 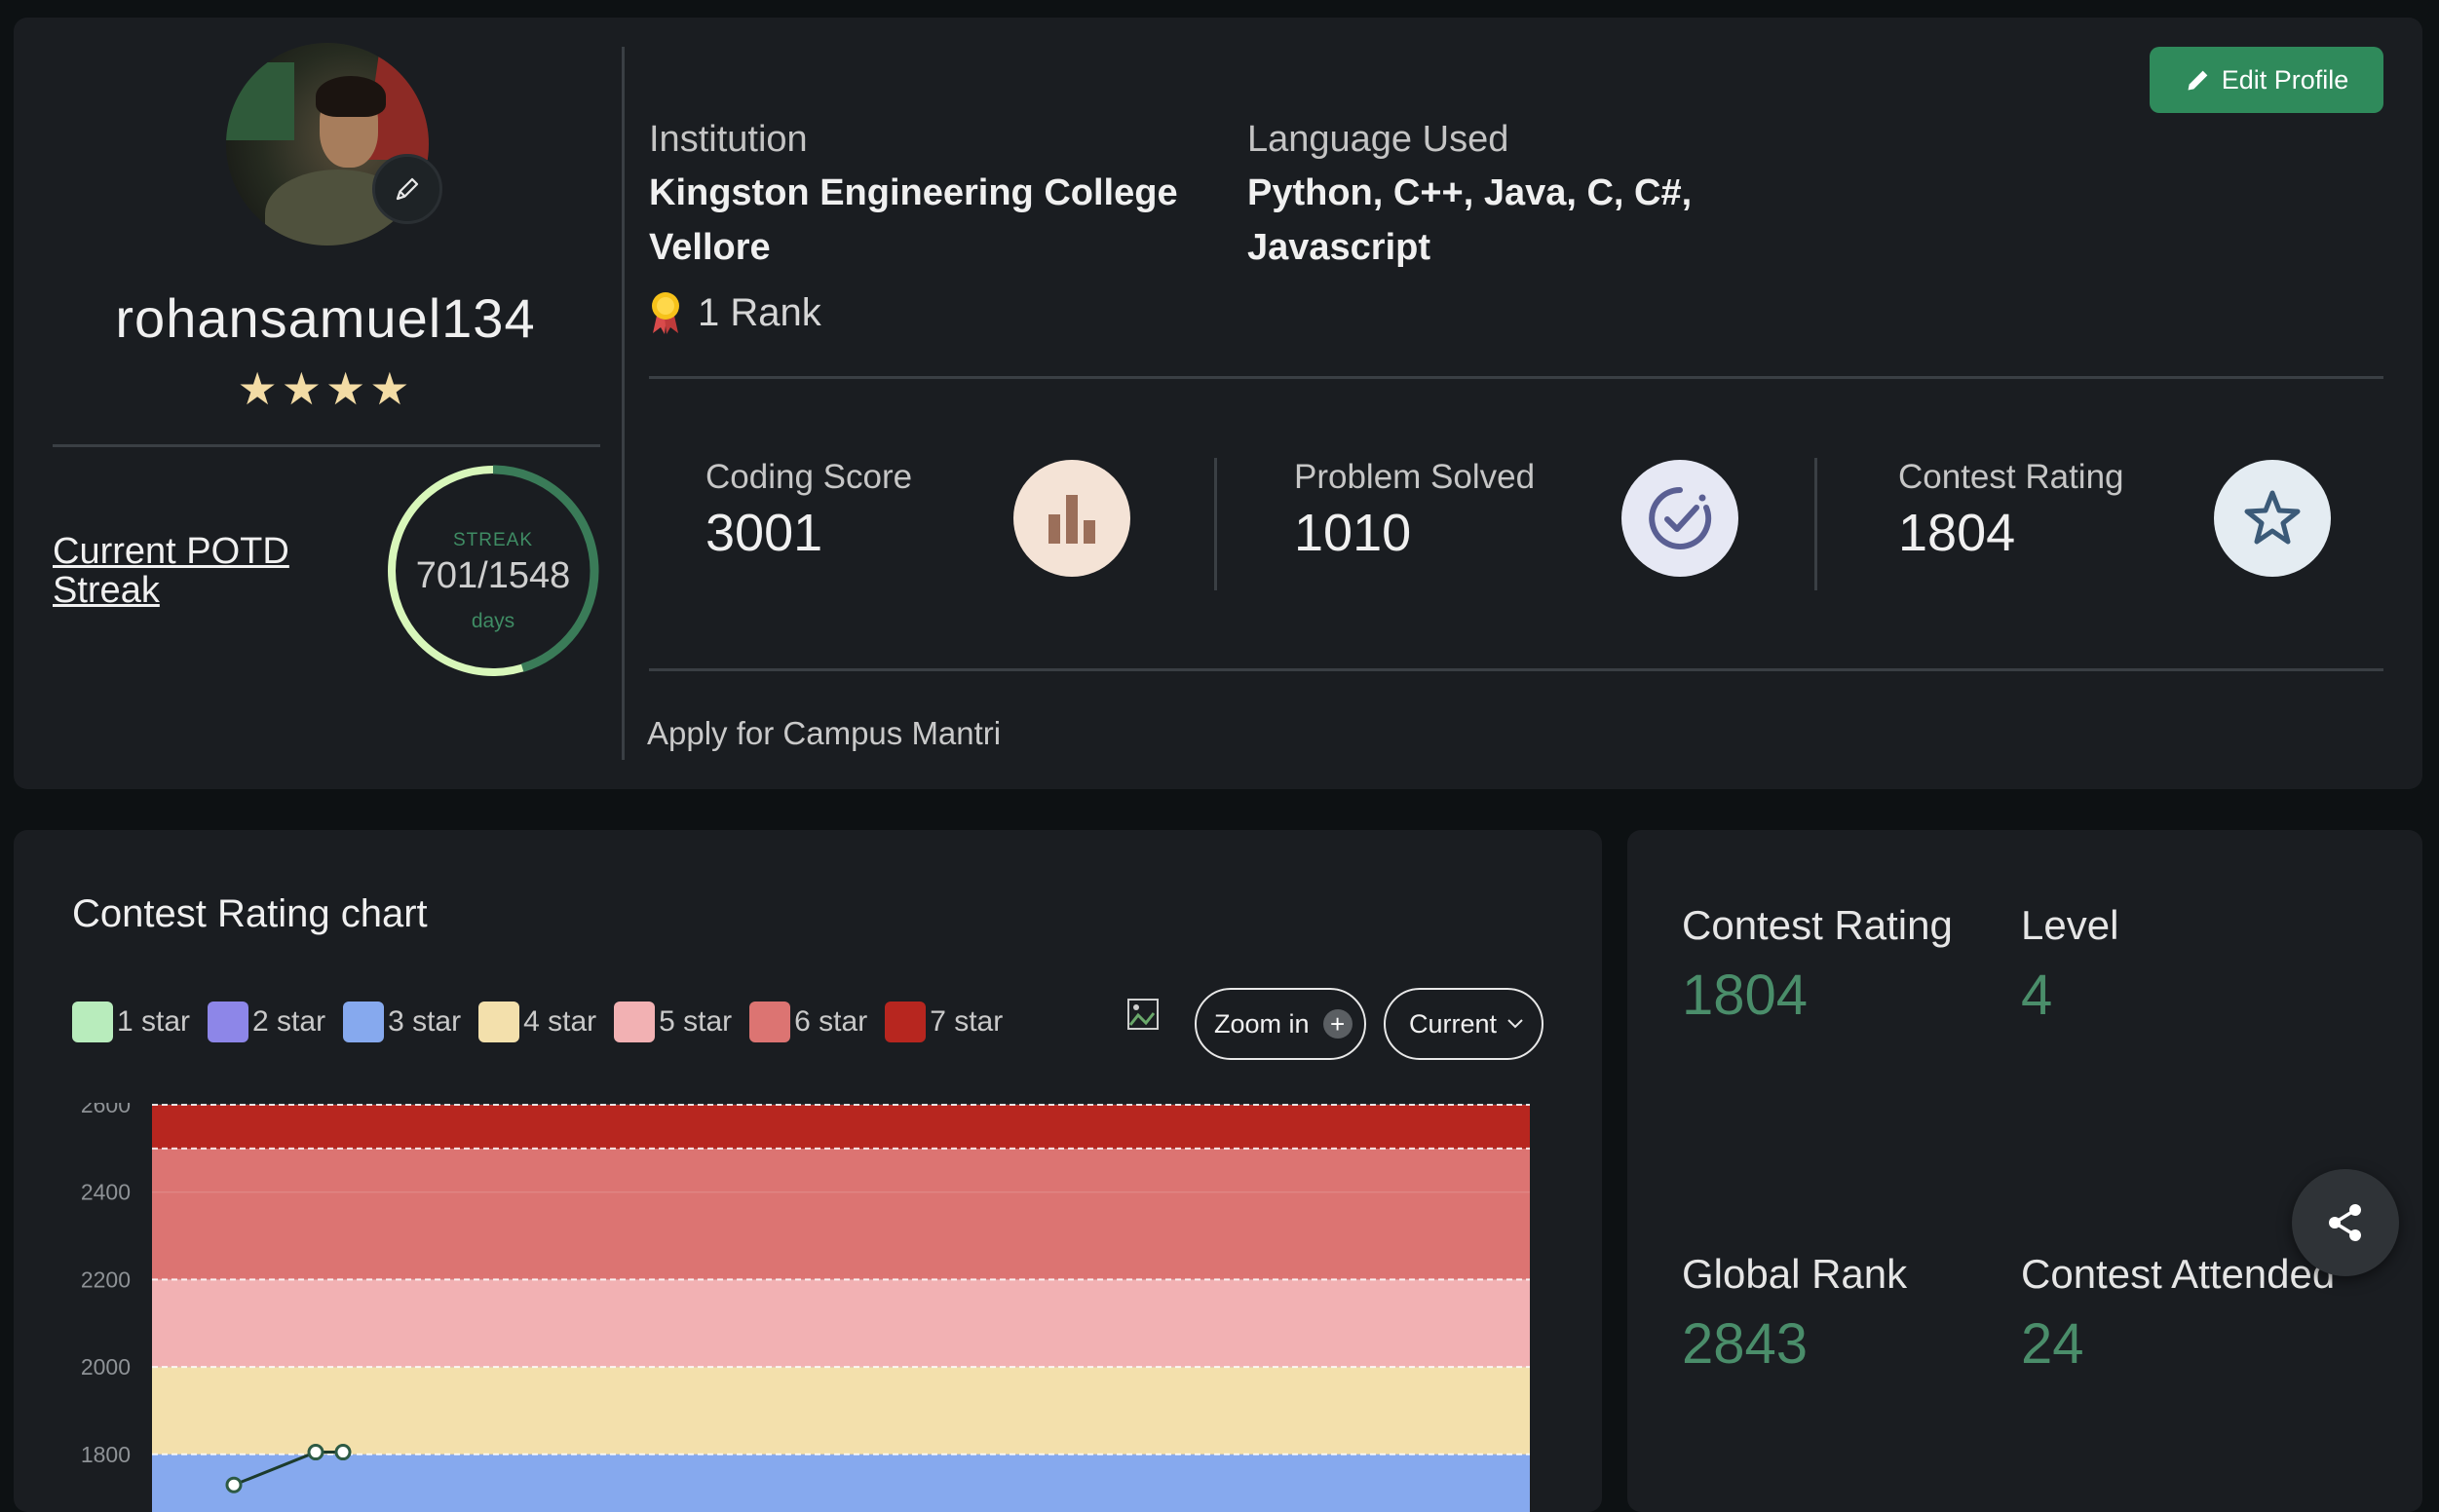 I want to click on share-icon, so click(x=2345, y=1222).